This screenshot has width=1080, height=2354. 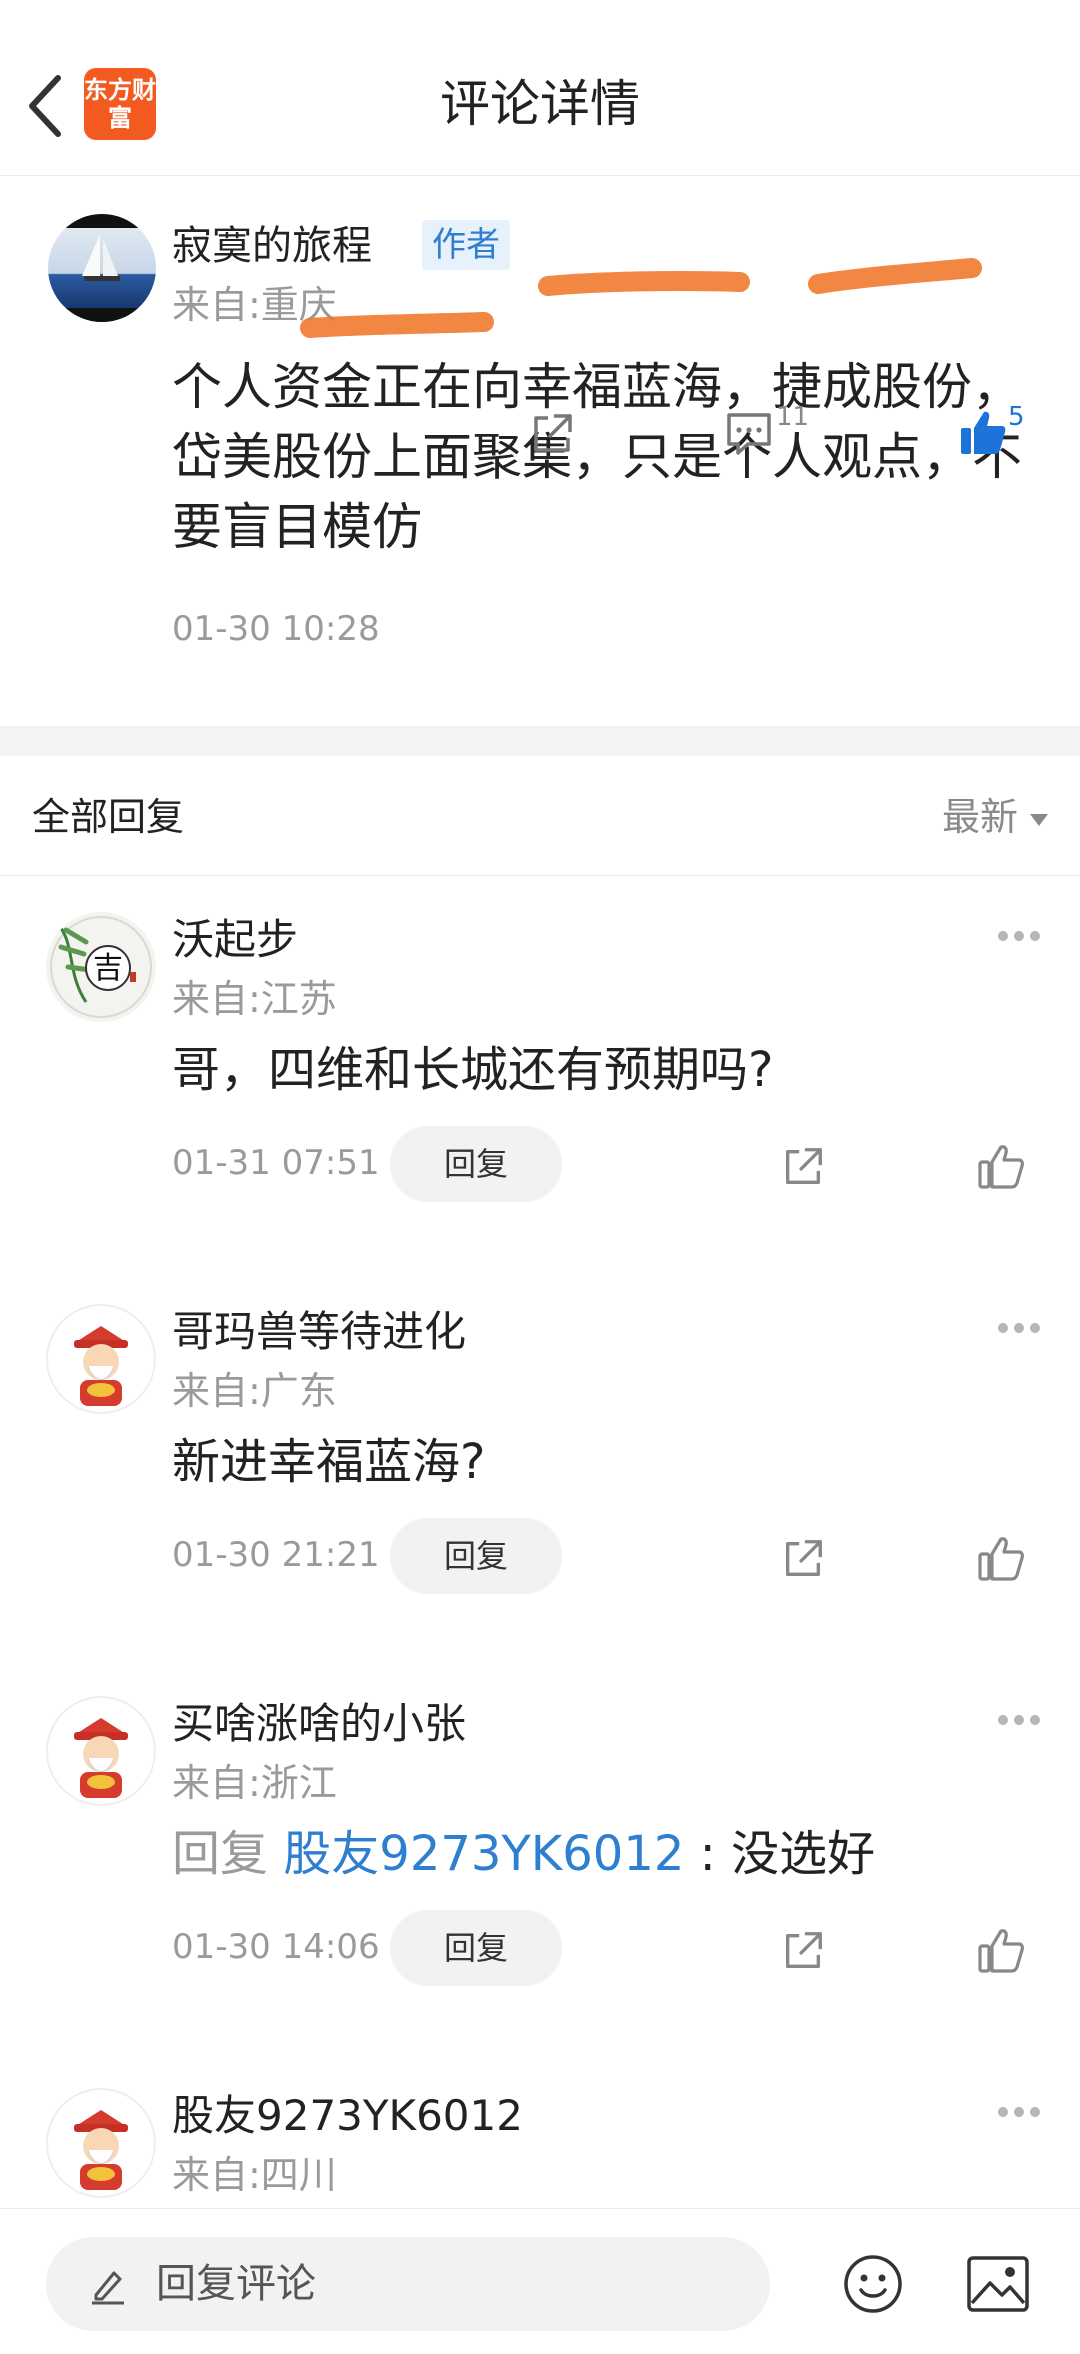 I want to click on avatar-glyph: 吉, so click(x=108, y=968).